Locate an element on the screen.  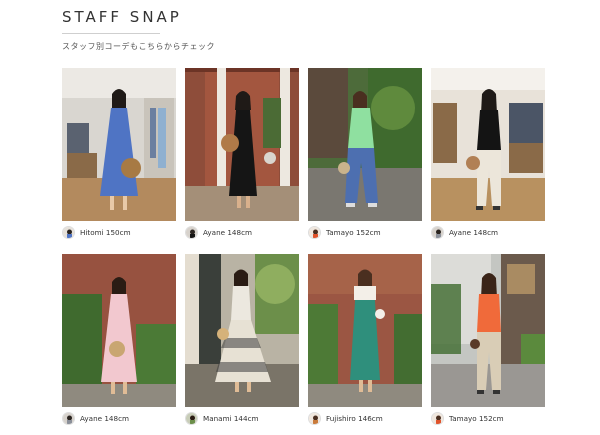
staff-snap-card-6: Manami 144cm is located at coordinates (242, 339).